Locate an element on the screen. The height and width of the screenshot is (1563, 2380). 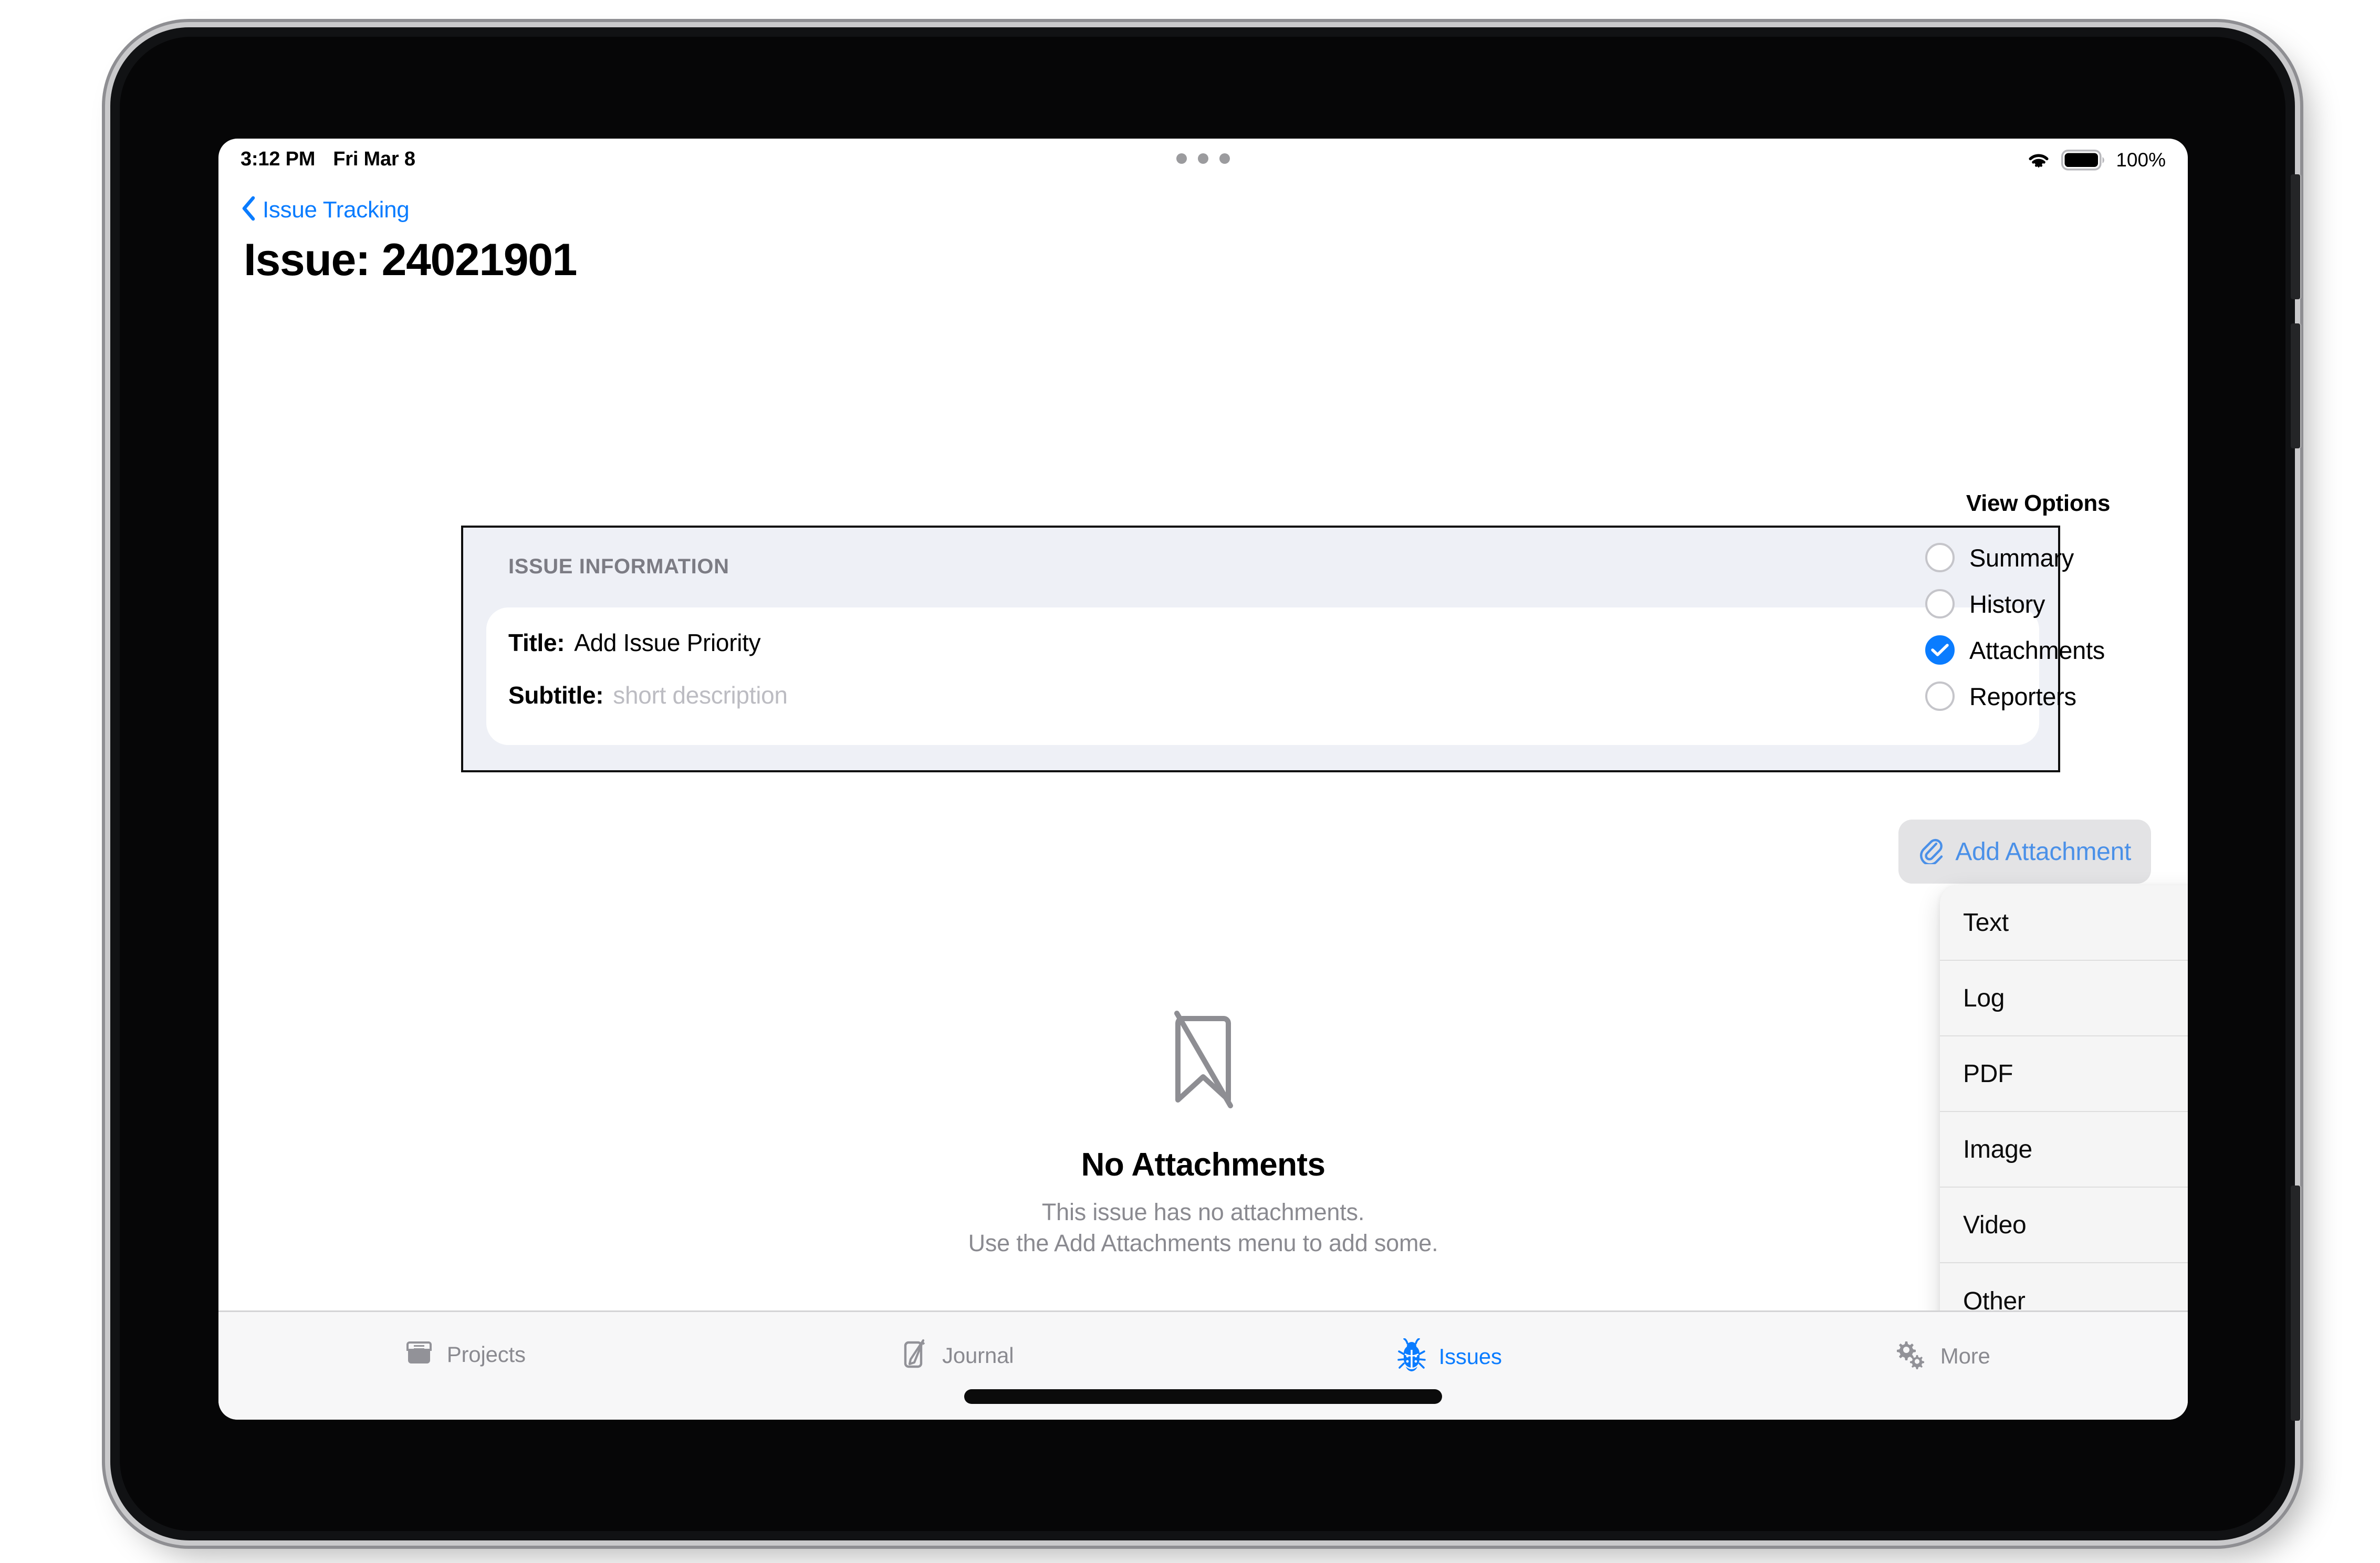
menu-item-text: Text is located at coordinates (2064, 923).